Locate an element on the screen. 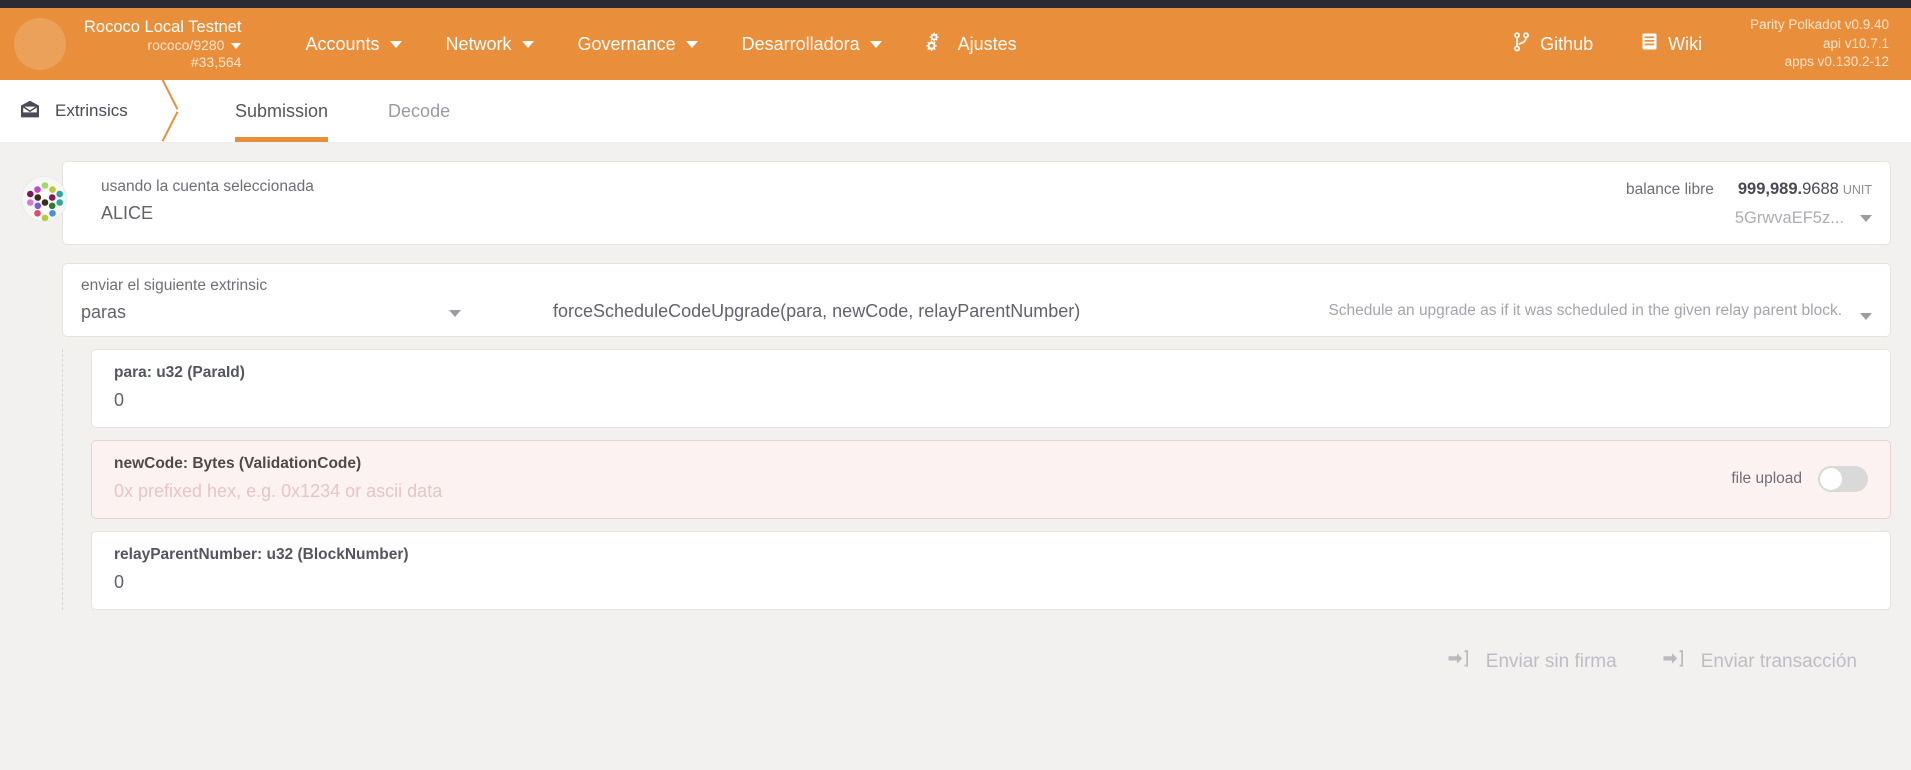 The image size is (1911, 770). nav-item-network: Network is located at coordinates (490, 44).